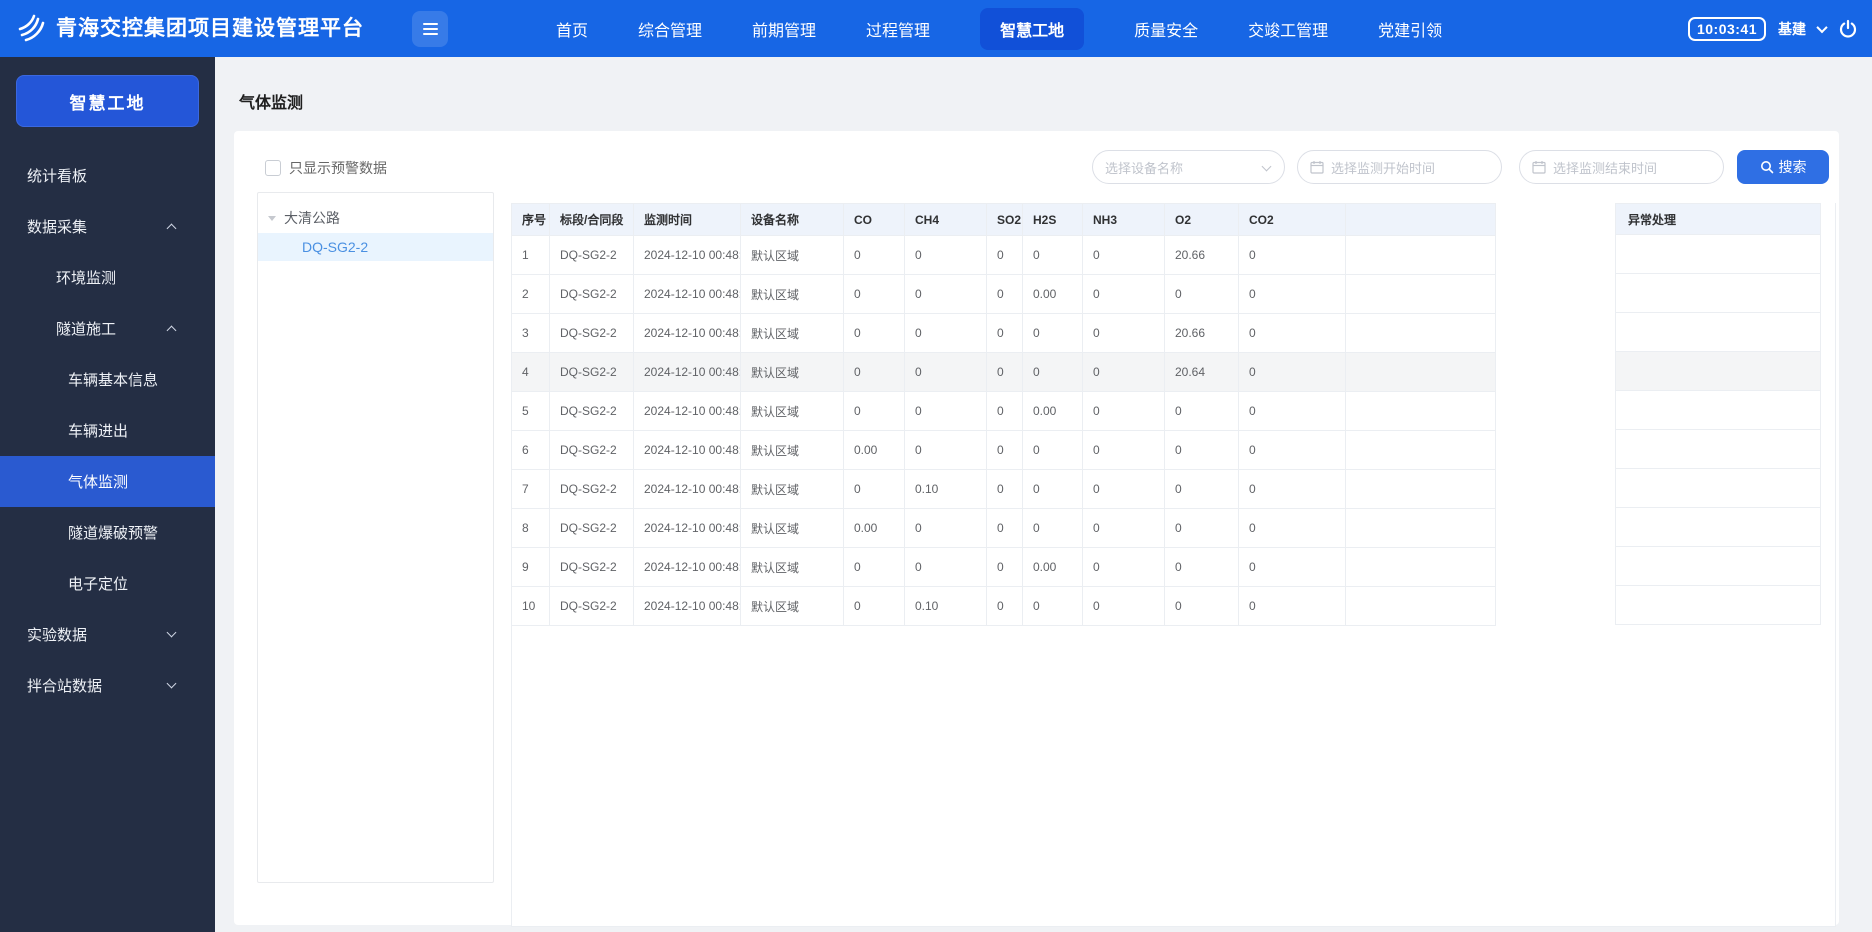 The width and height of the screenshot is (1872, 932). Describe the element at coordinates (670, 29) in the screenshot. I see `nav-item: 综合管理` at that location.